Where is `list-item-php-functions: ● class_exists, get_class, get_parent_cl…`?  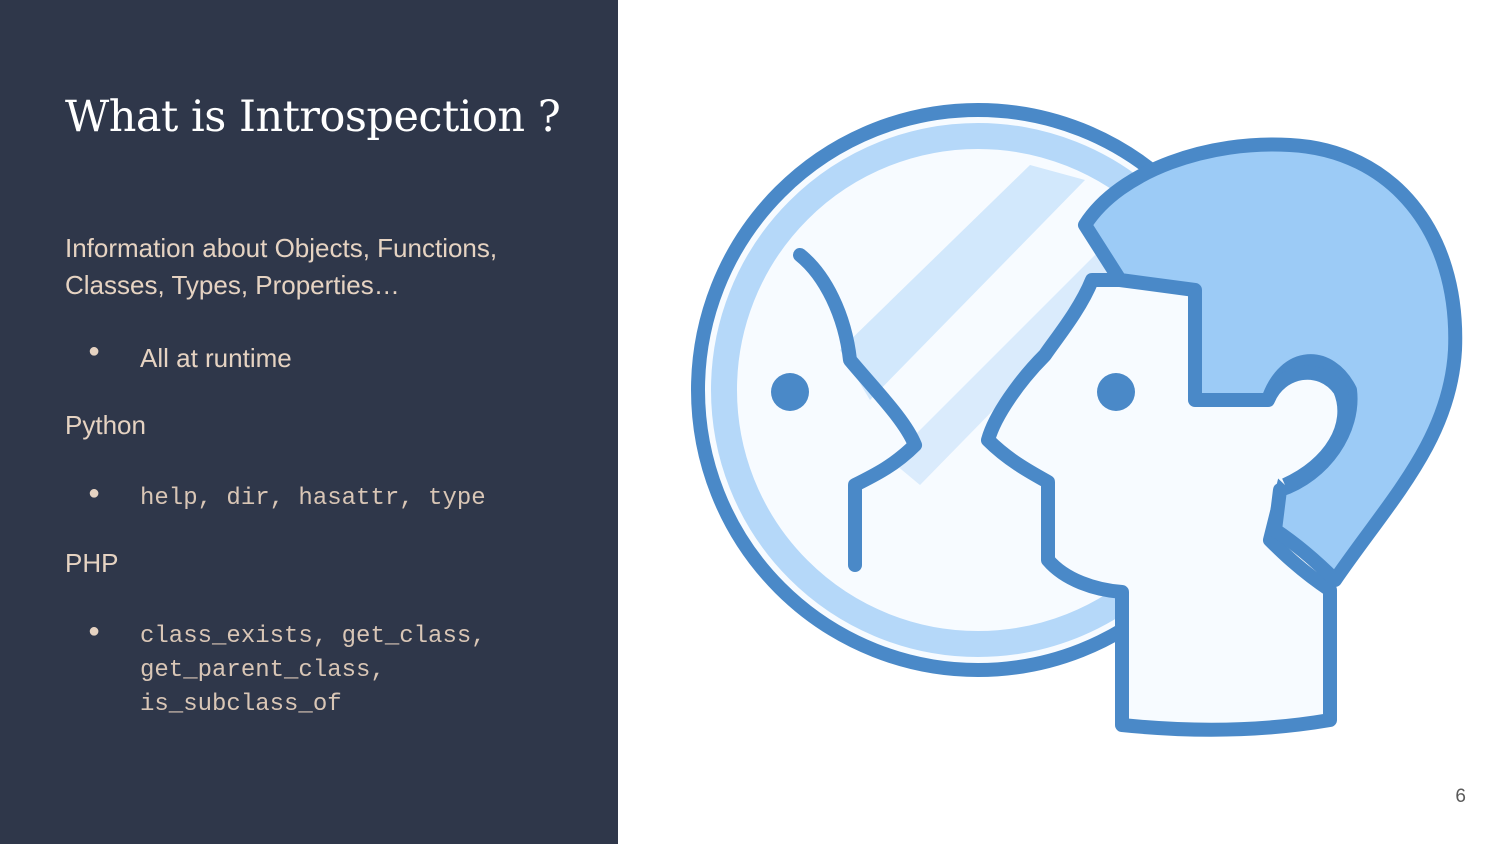
list-item-php-functions: ● class_exists, get_class, get_parent_cl… is located at coordinates (287, 671).